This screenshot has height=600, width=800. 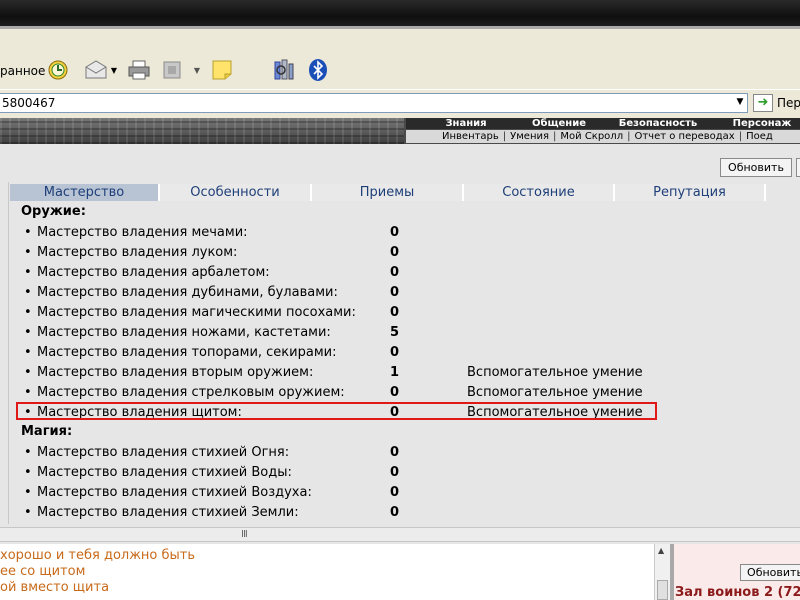 What do you see at coordinates (591, 136) in the screenshot?
I see `menu-my-scroll: Мой Скролл` at bounding box center [591, 136].